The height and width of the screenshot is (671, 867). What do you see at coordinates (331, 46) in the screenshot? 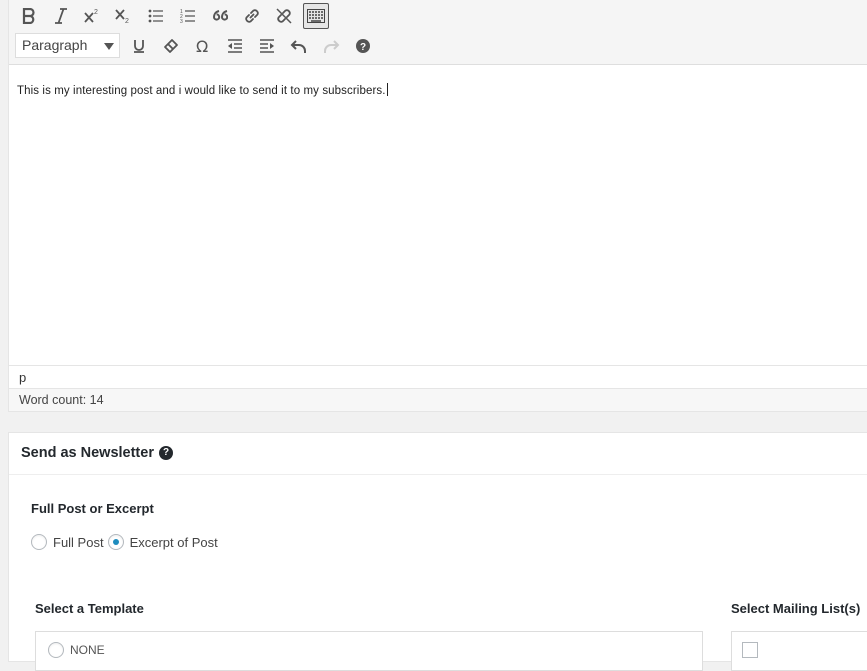
I see `redo-icon` at bounding box center [331, 46].